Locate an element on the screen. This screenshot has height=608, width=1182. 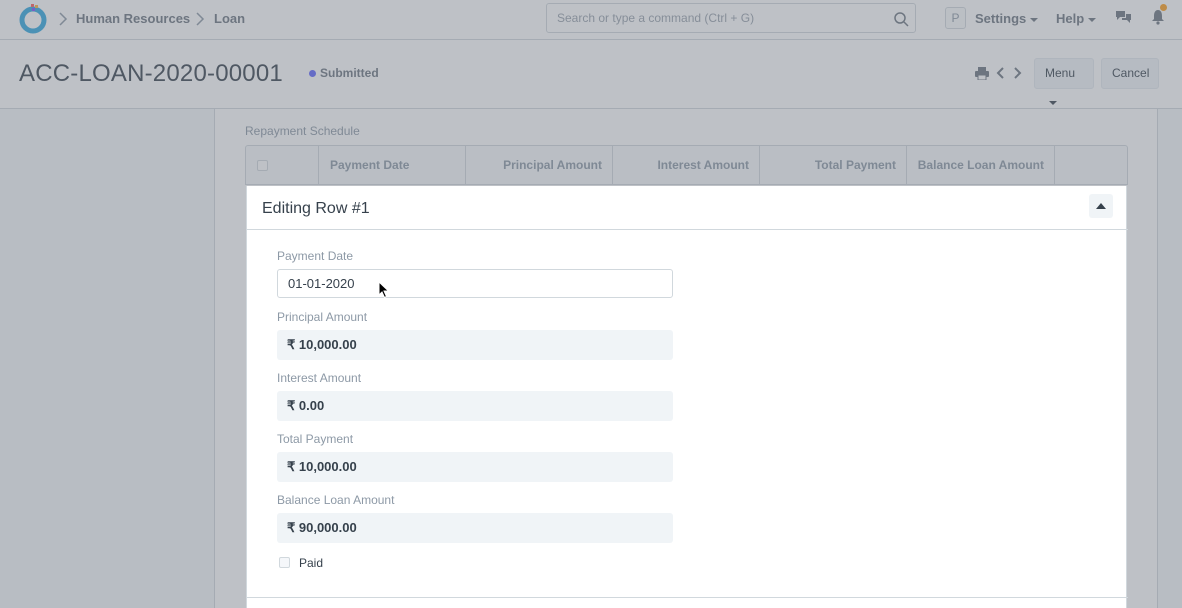
caret-up-icon is located at coordinates (1101, 206).